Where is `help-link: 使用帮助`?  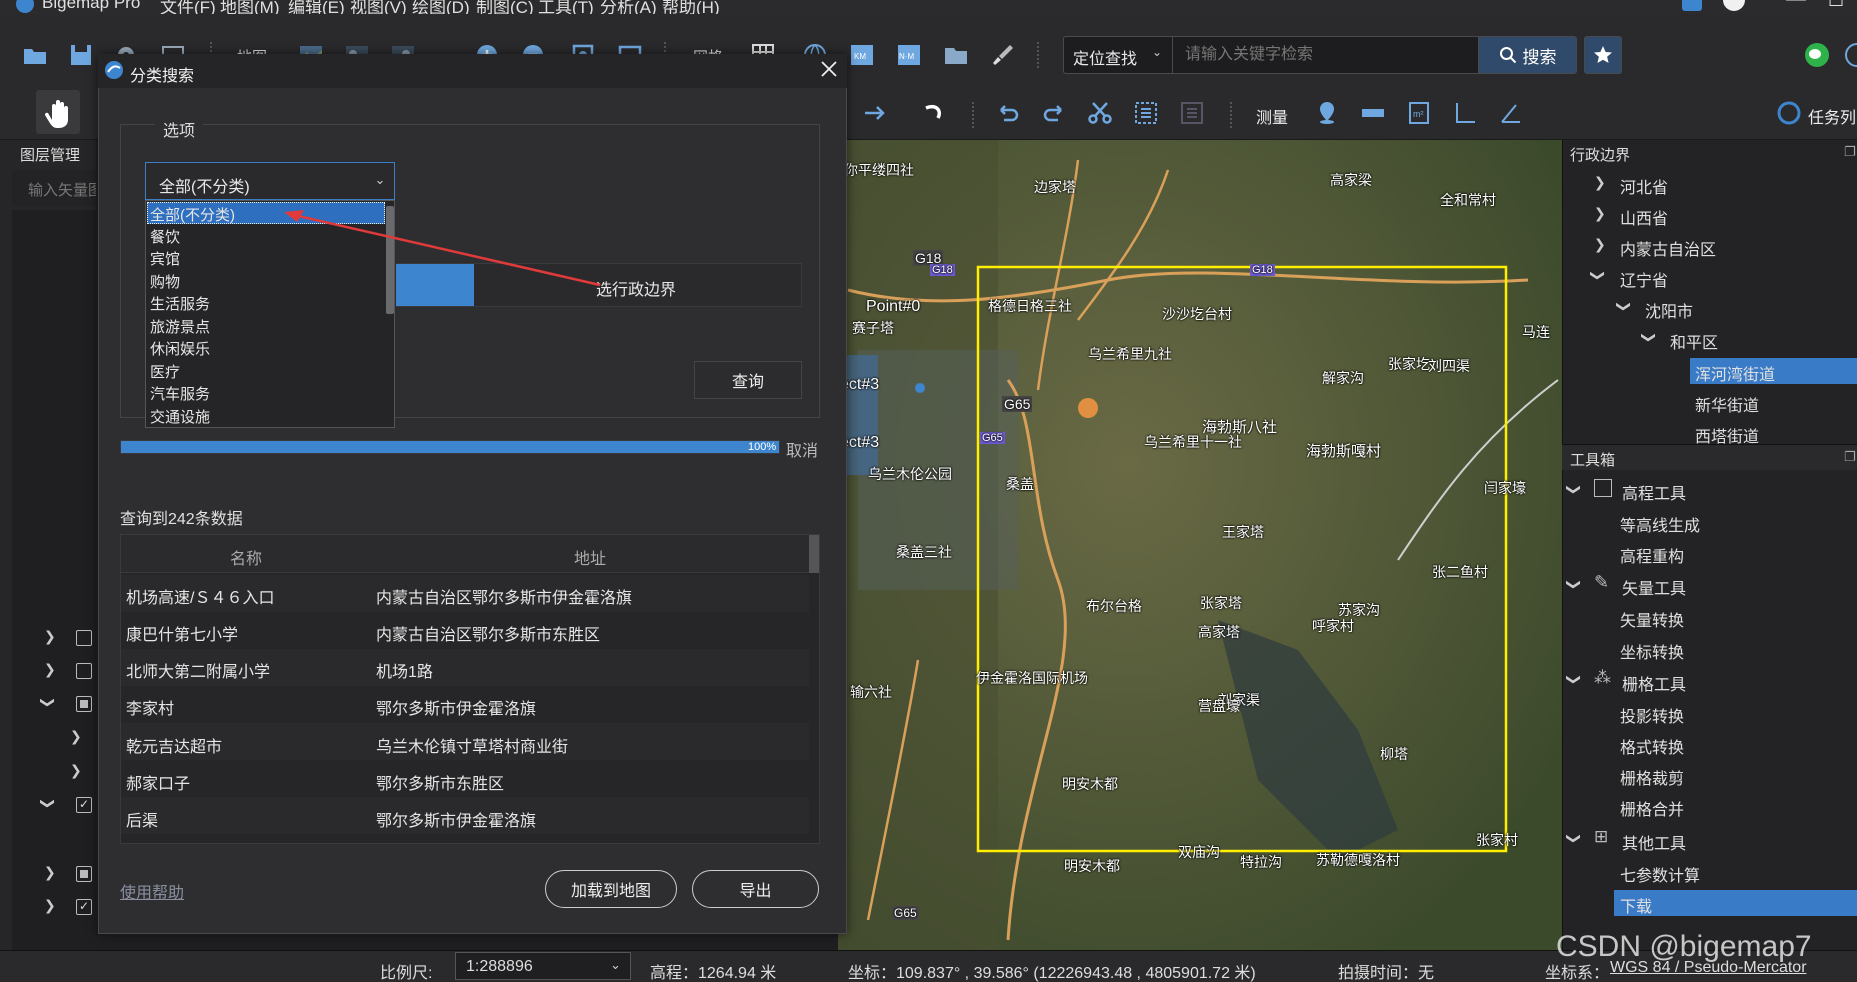
help-link: 使用帮助 is located at coordinates (152, 891).